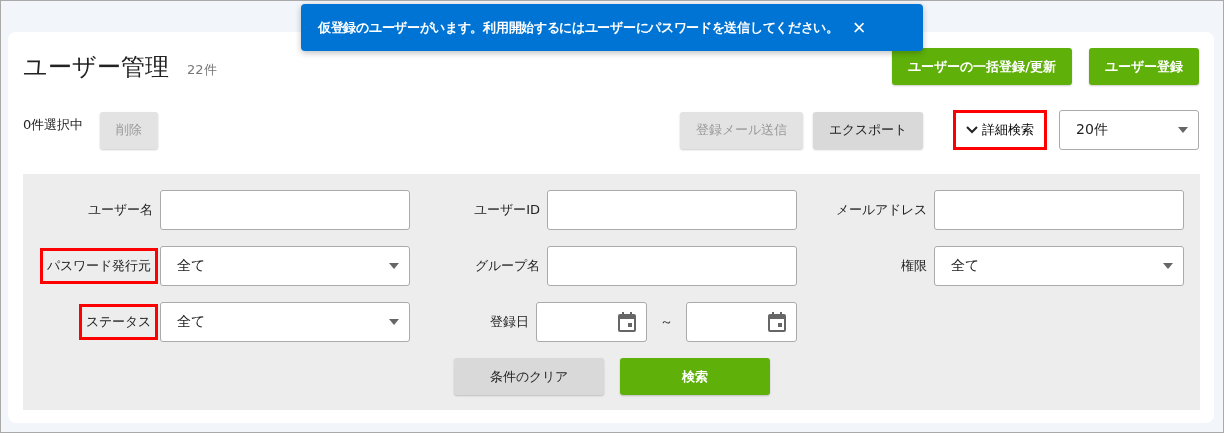  I want to click on close-button: ×, so click(859, 27).